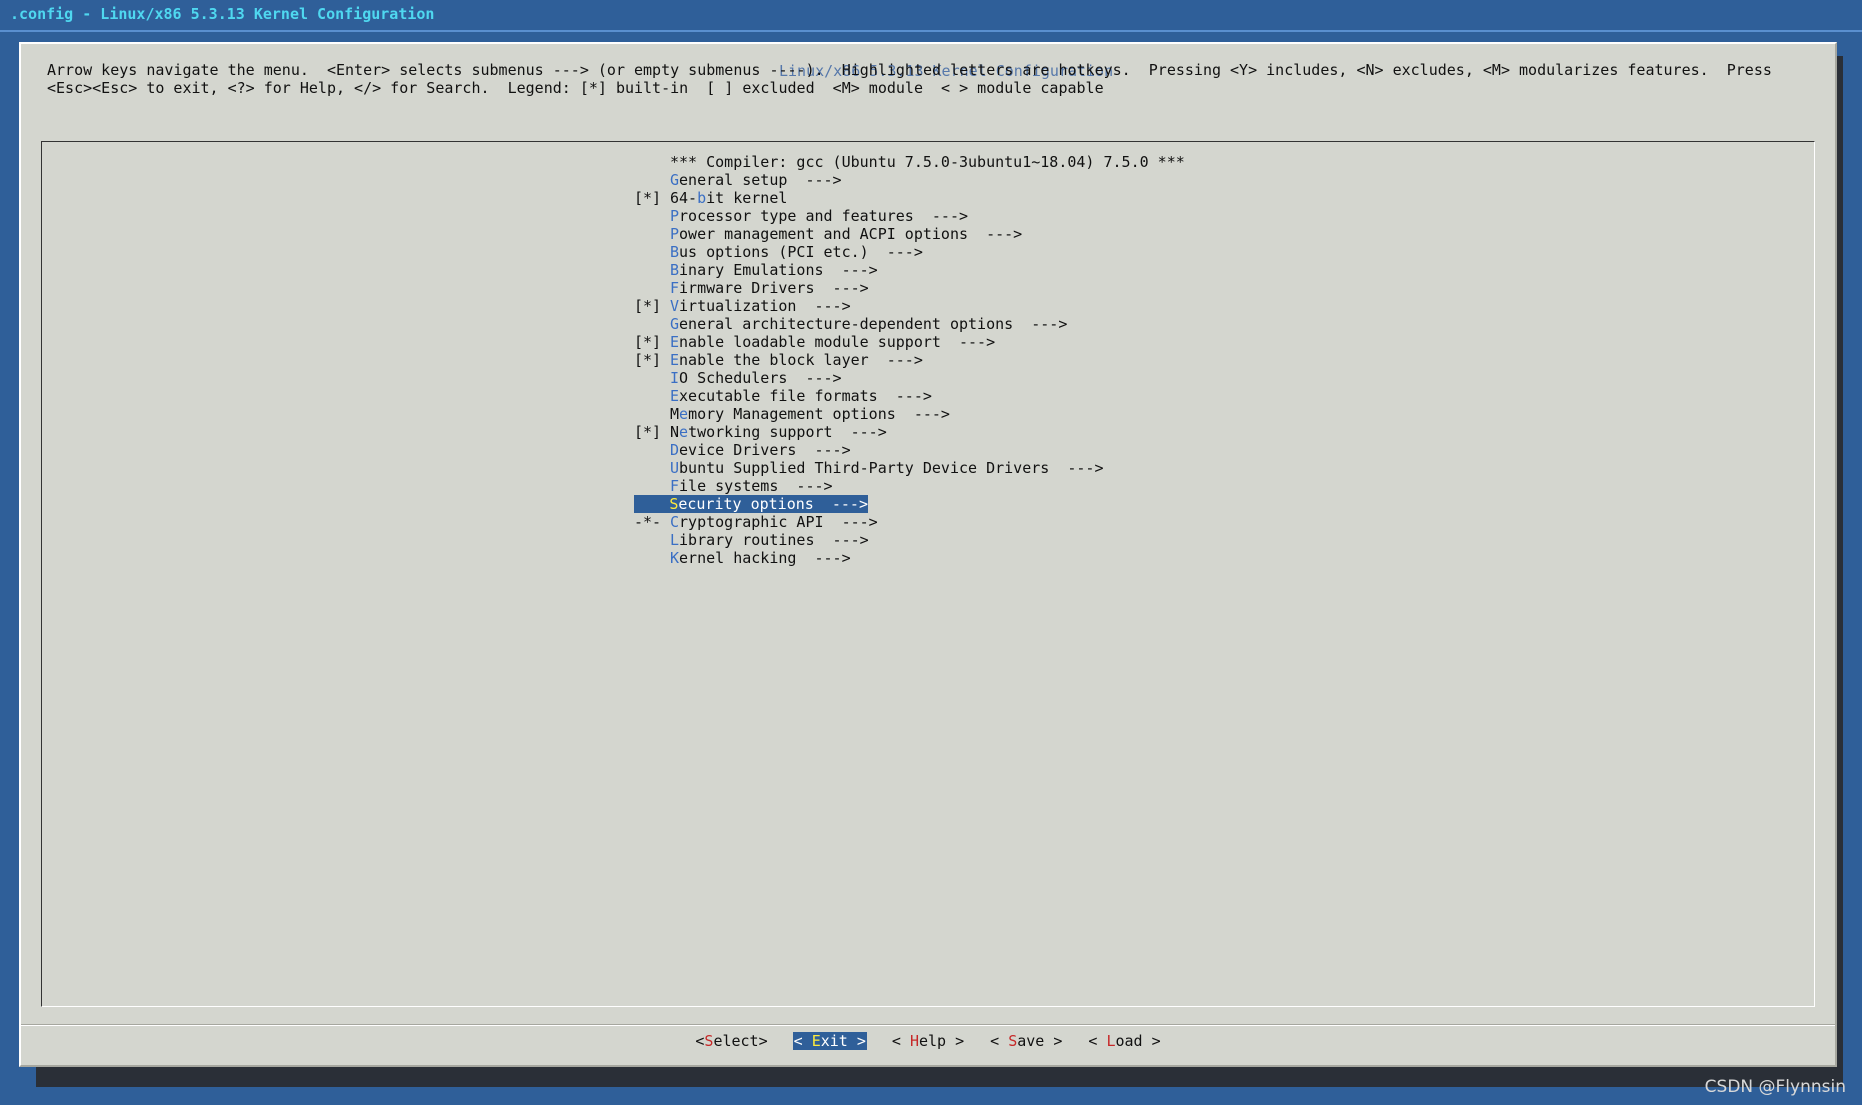 Image resolution: width=1862 pixels, height=1105 pixels. I want to click on menu-item: Binary Emulations --->, so click(909, 270).